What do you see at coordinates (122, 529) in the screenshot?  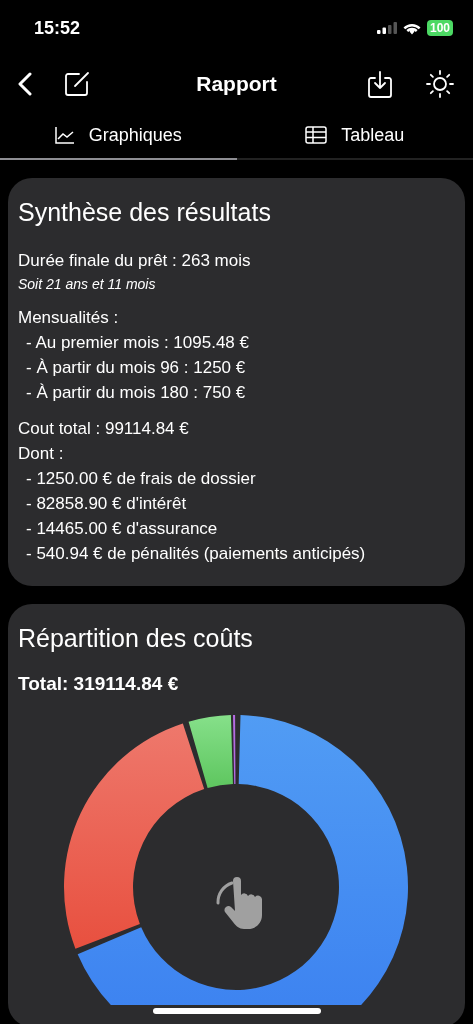 I see `summary-item: - 14465.00 € d'assurance` at bounding box center [122, 529].